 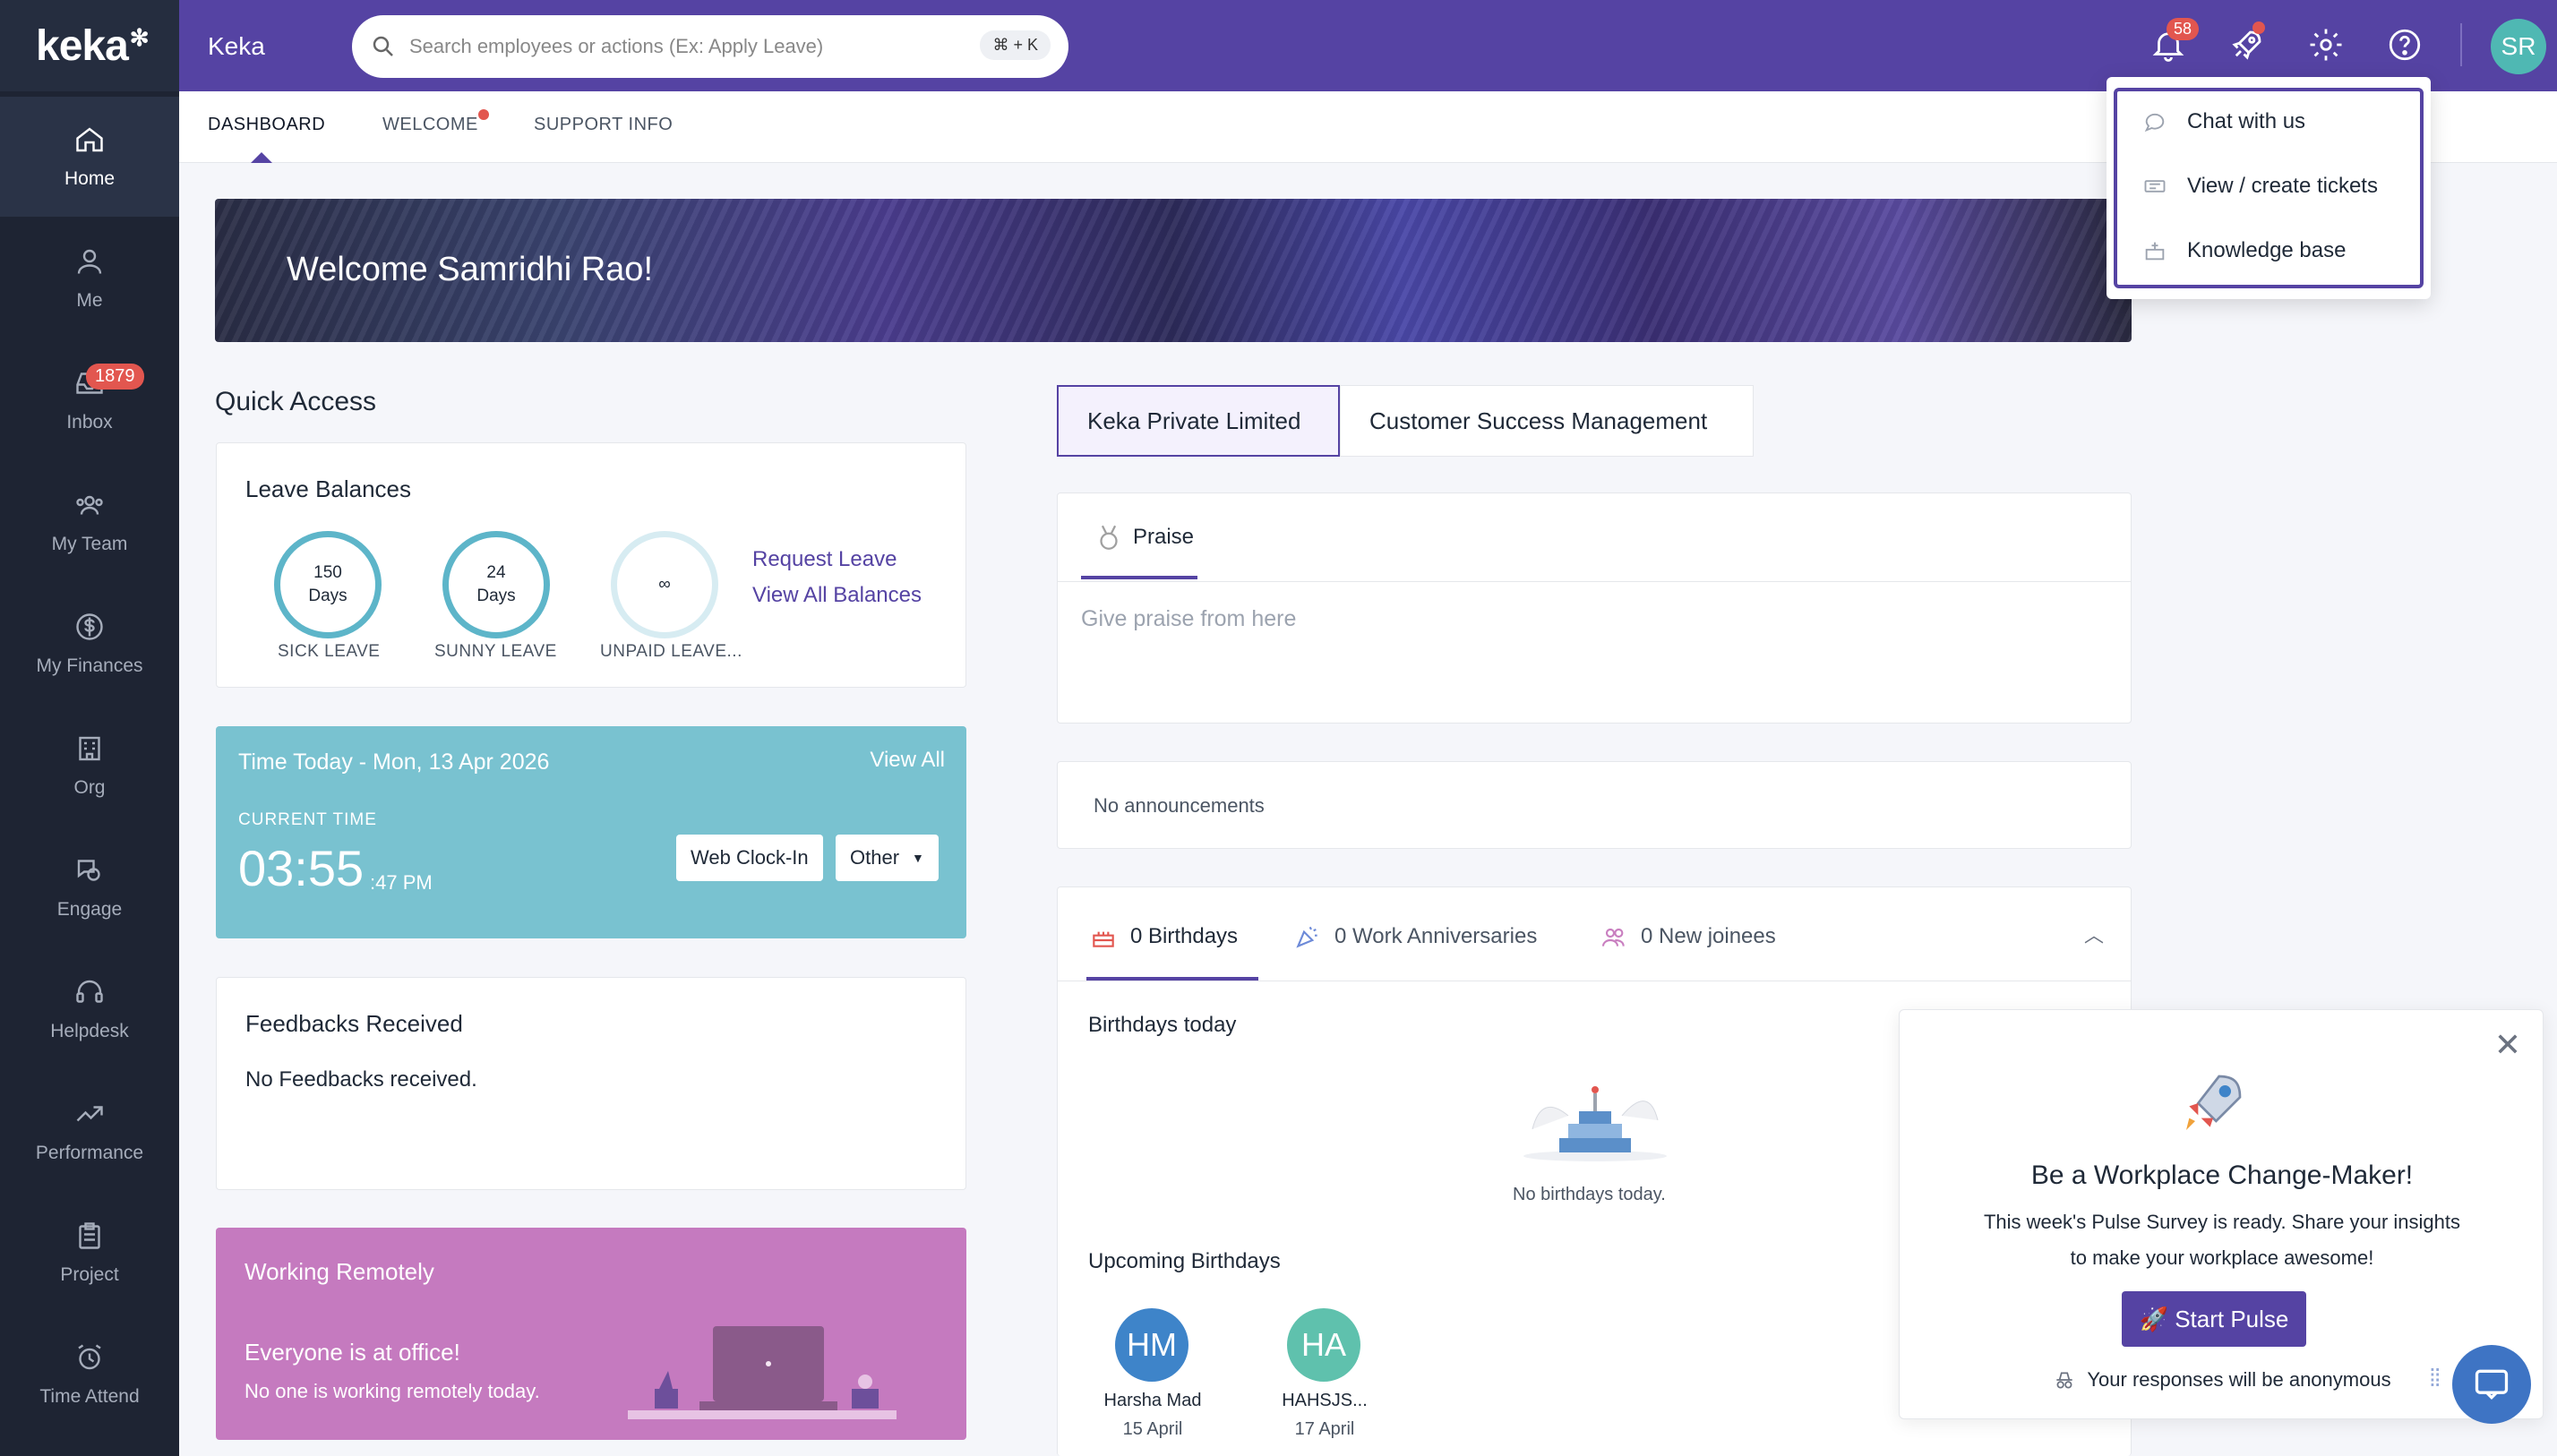 I want to click on tab-welcome-label: WELCOME, so click(x=430, y=124).